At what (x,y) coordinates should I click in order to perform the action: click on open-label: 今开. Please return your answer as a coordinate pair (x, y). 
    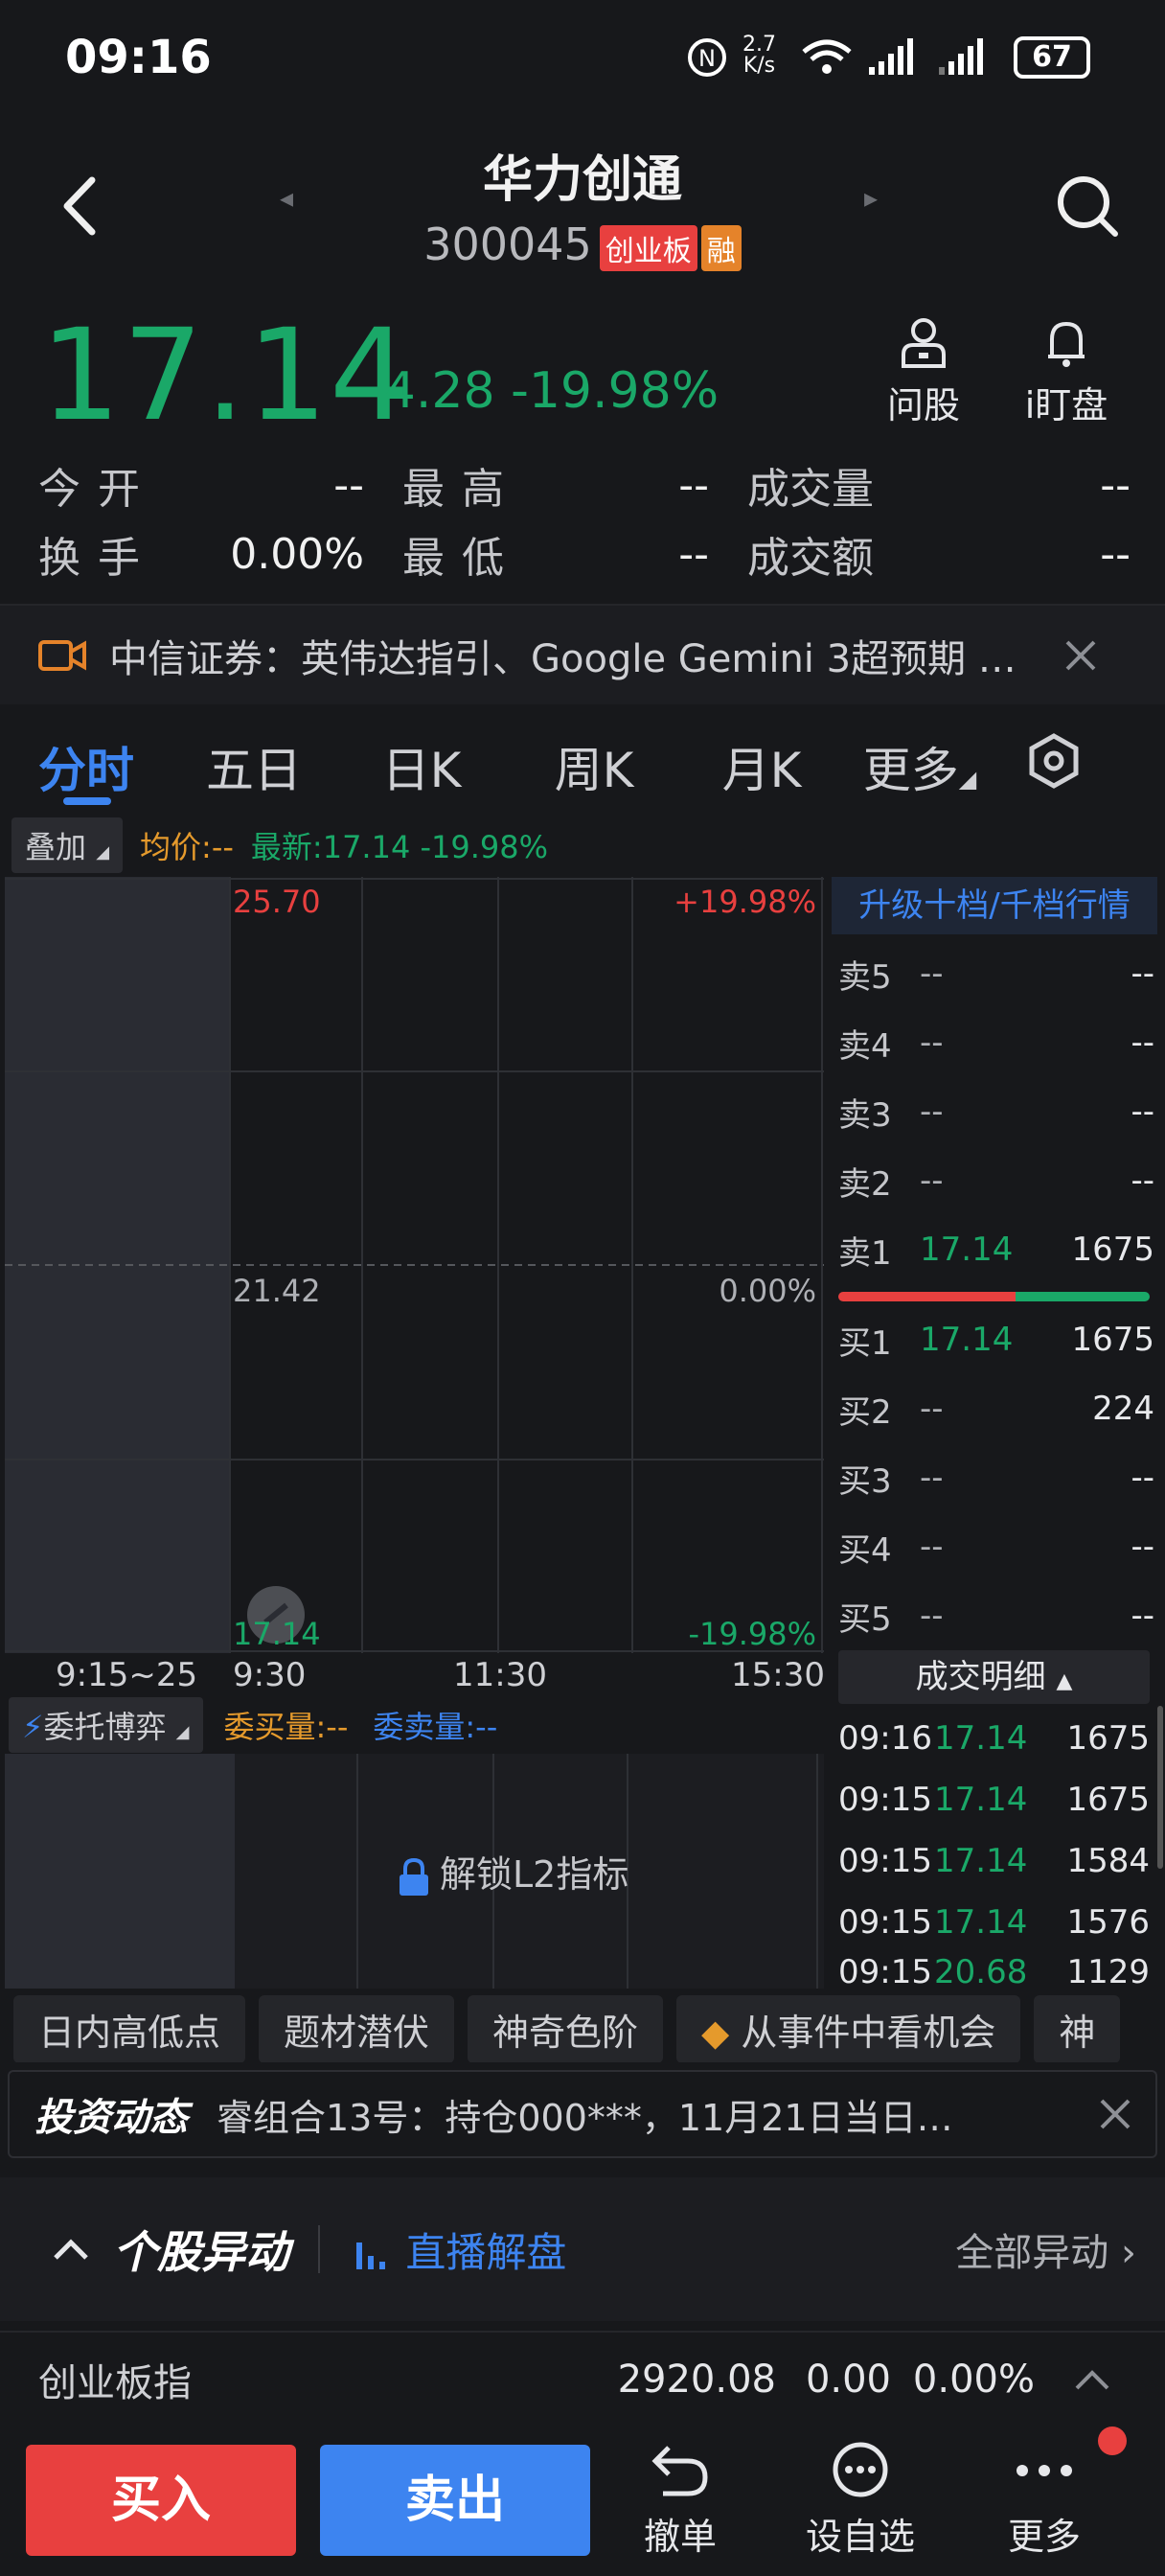
    Looking at the image, I should click on (97, 490).